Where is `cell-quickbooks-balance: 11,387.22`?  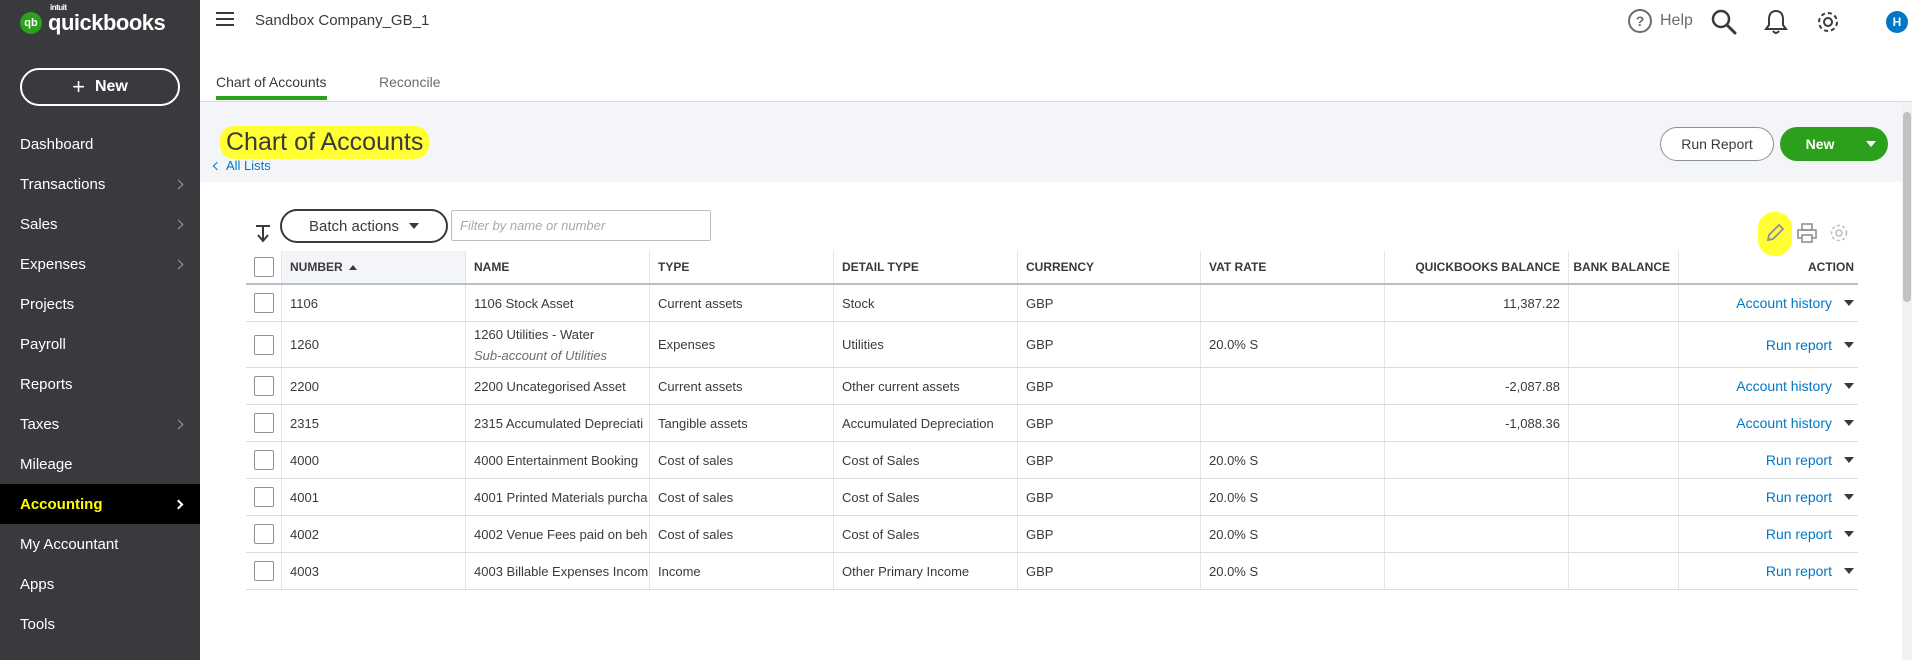 cell-quickbooks-balance: 11,387.22 is located at coordinates (1477, 303).